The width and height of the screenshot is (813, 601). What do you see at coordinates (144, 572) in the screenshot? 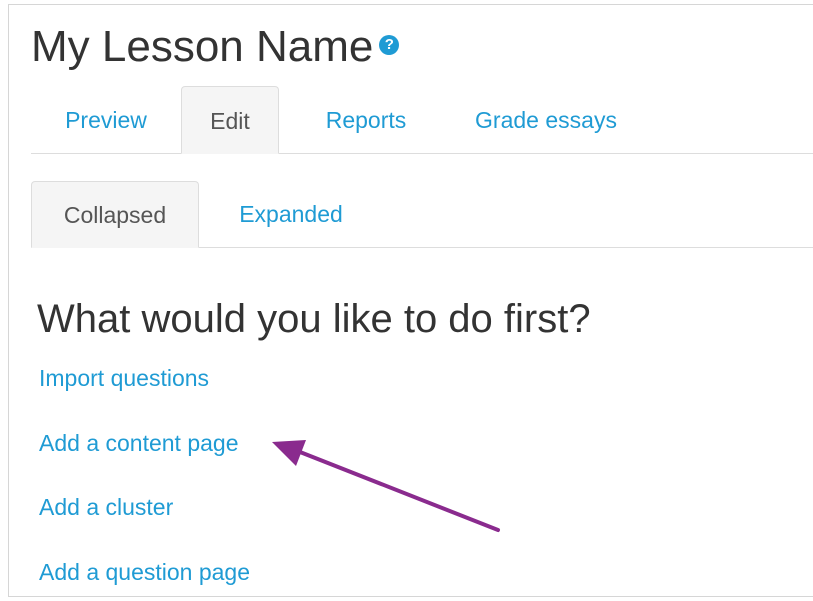
I see `add-question-page-link: Add a question page` at bounding box center [144, 572].